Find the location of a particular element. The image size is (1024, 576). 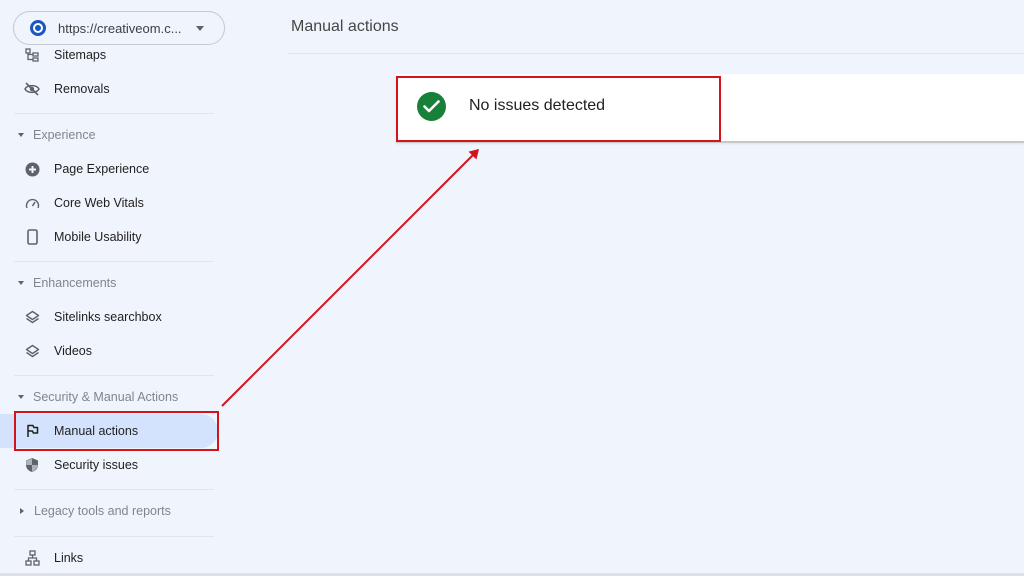

sidebar-item-removals: Removals is located at coordinates (109, 89).